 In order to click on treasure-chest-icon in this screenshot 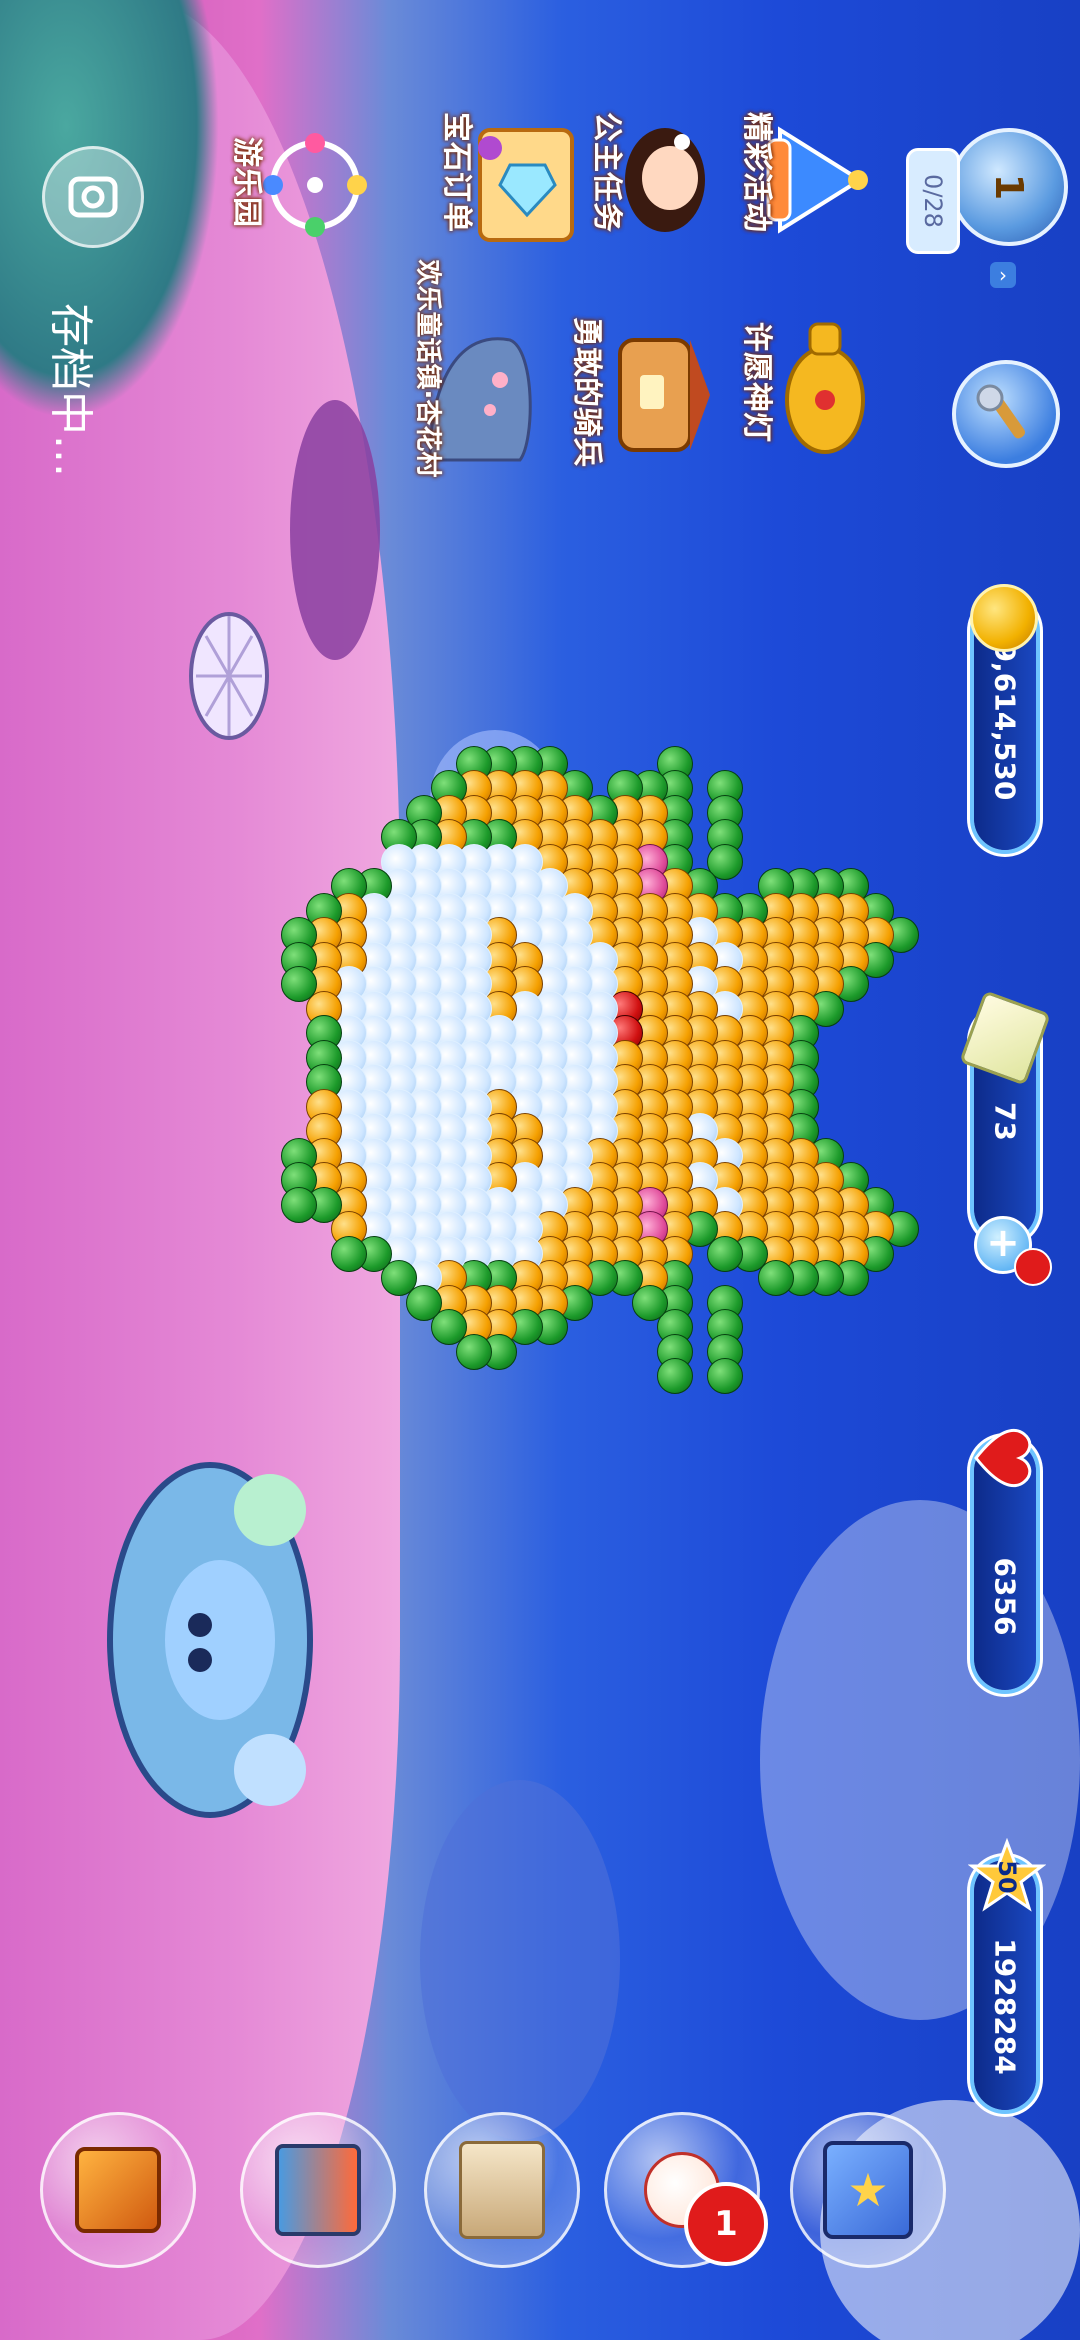, I will do `click(118, 2190)`.